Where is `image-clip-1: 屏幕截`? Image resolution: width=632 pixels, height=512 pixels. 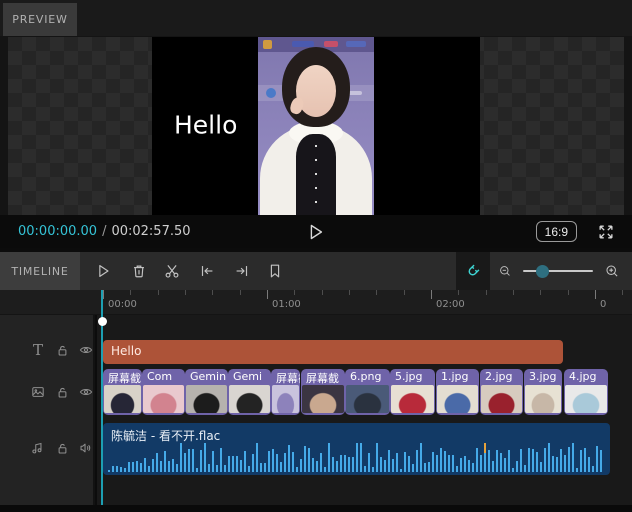 image-clip-1: 屏幕截 is located at coordinates (122, 392).